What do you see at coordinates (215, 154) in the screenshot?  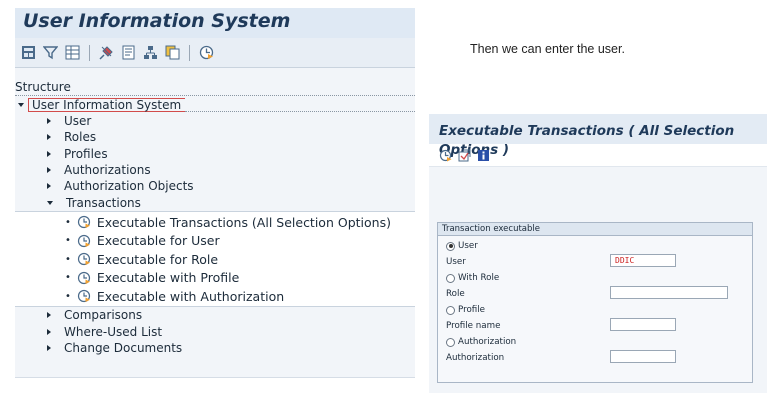 I see `tree-item-profiles: Profiles` at bounding box center [215, 154].